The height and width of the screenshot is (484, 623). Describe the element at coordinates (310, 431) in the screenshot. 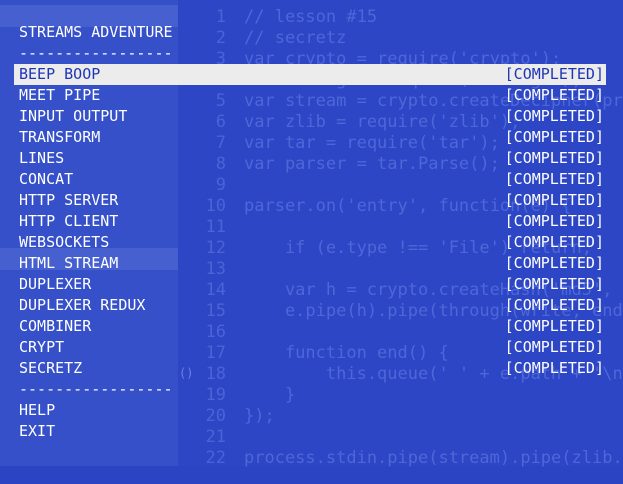

I see `menu-item-exit: EXIT` at that location.